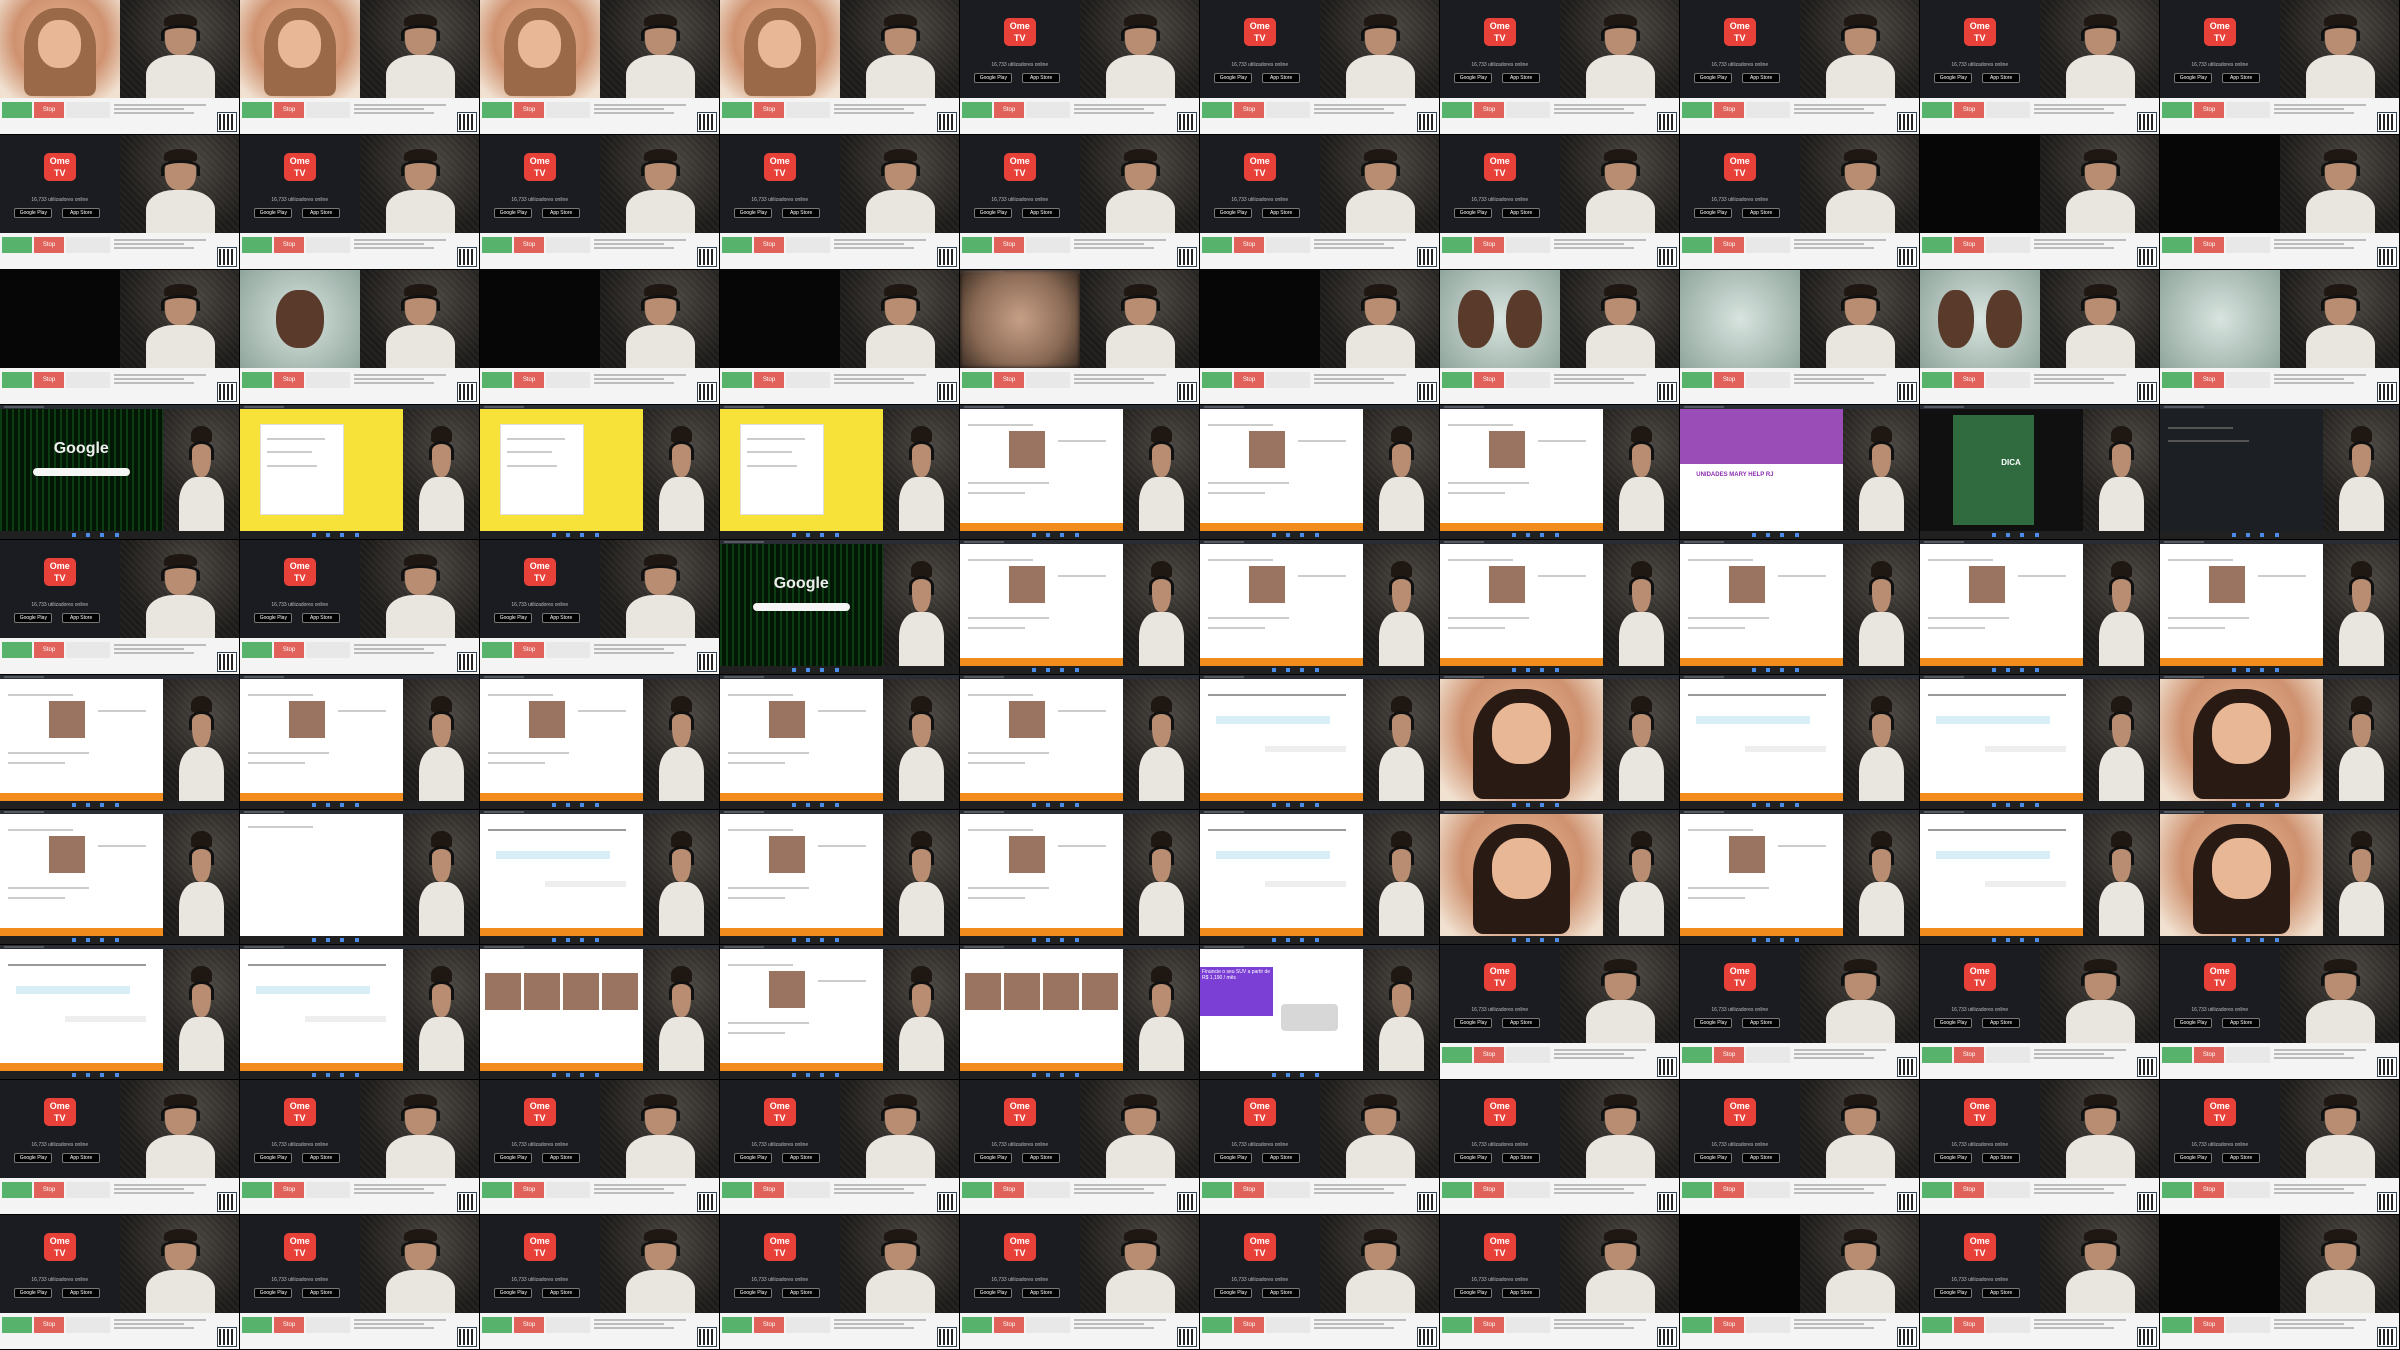  What do you see at coordinates (81, 471) in the screenshot?
I see `search-input` at bounding box center [81, 471].